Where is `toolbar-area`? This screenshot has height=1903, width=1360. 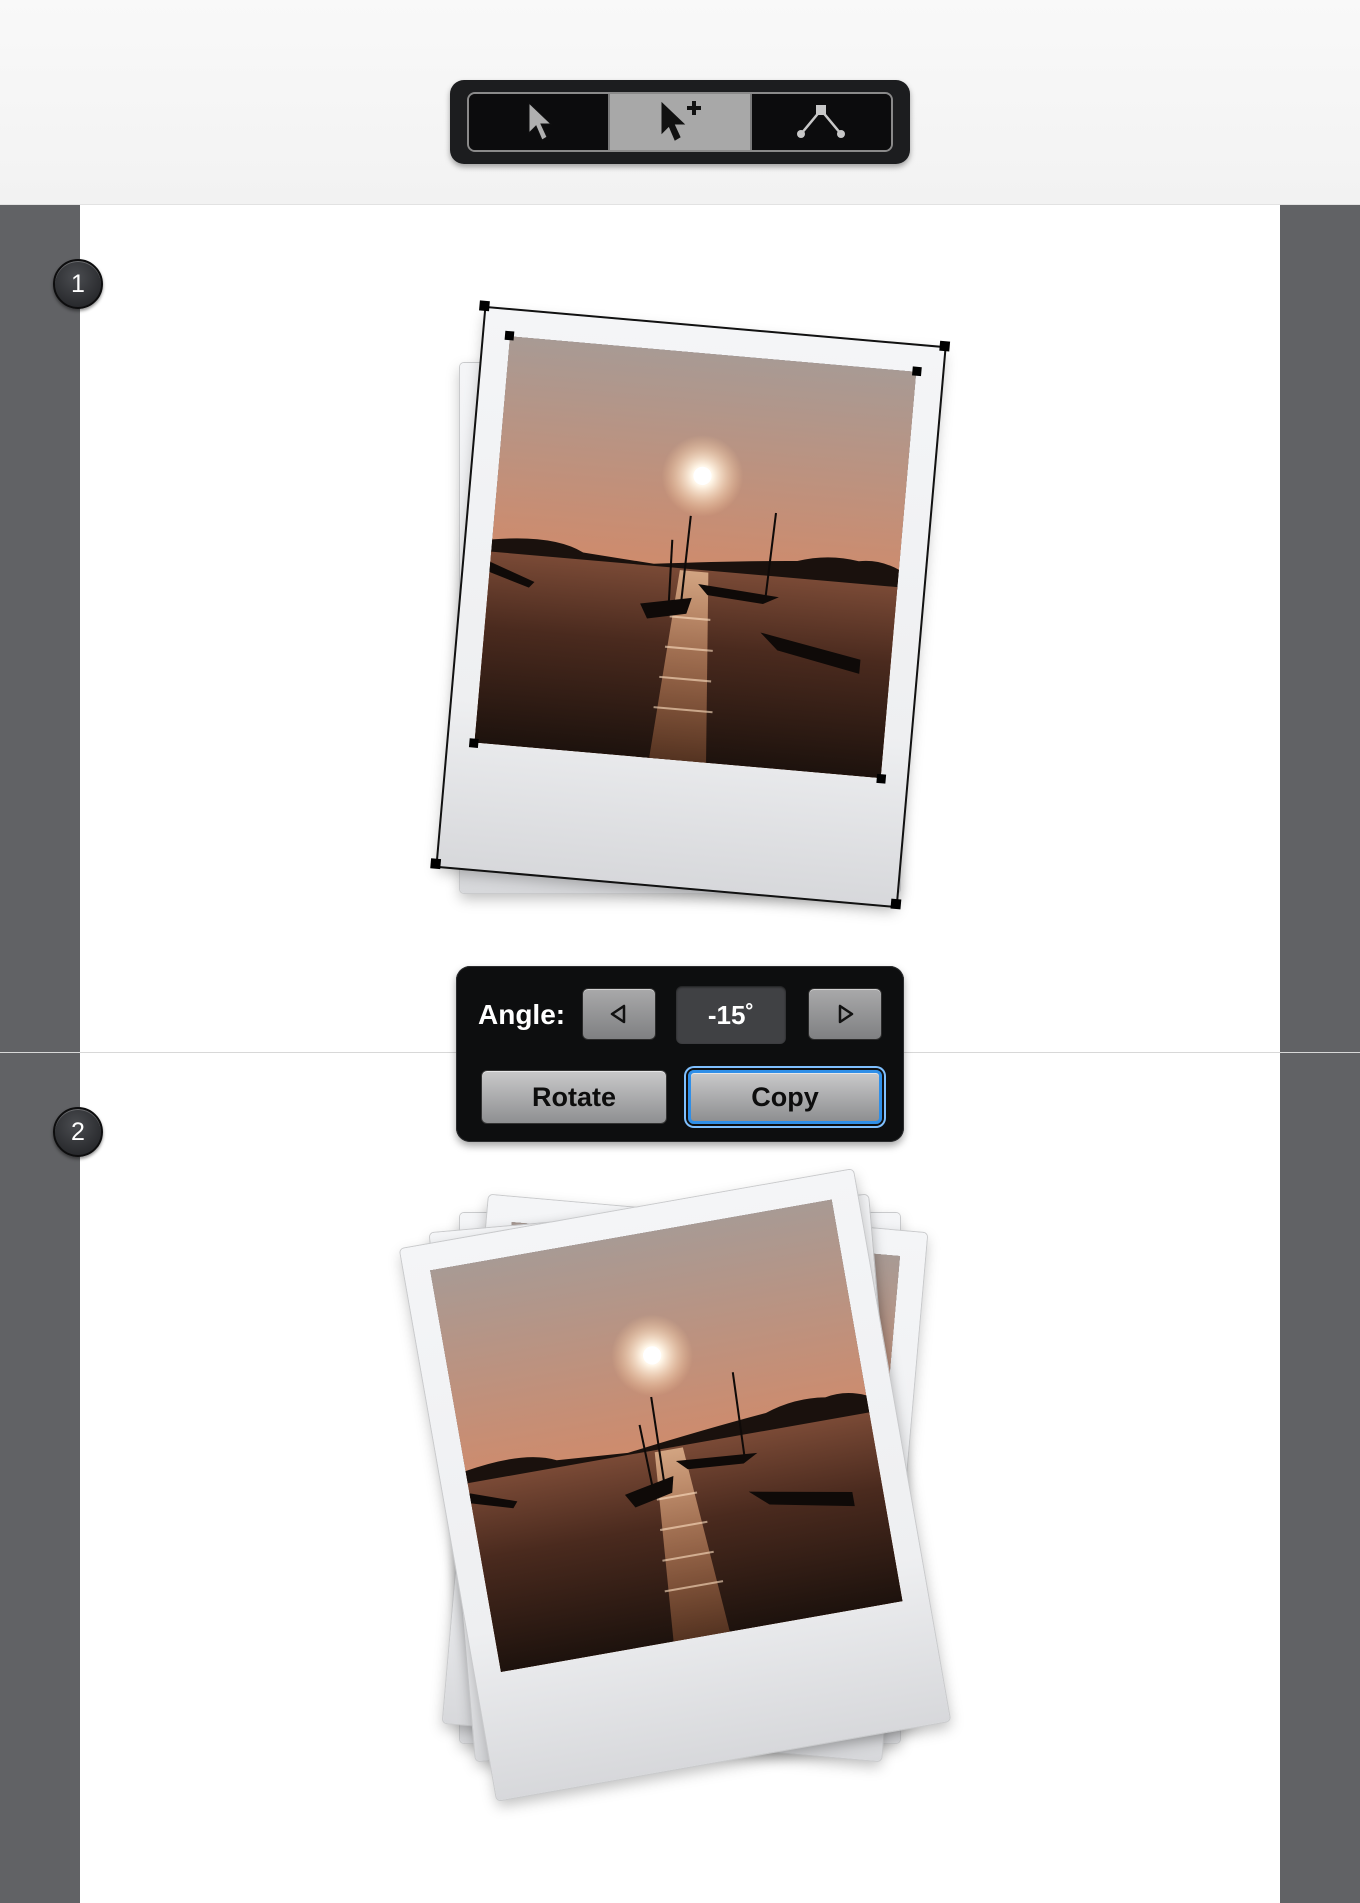
toolbar-area is located at coordinates (680, 102).